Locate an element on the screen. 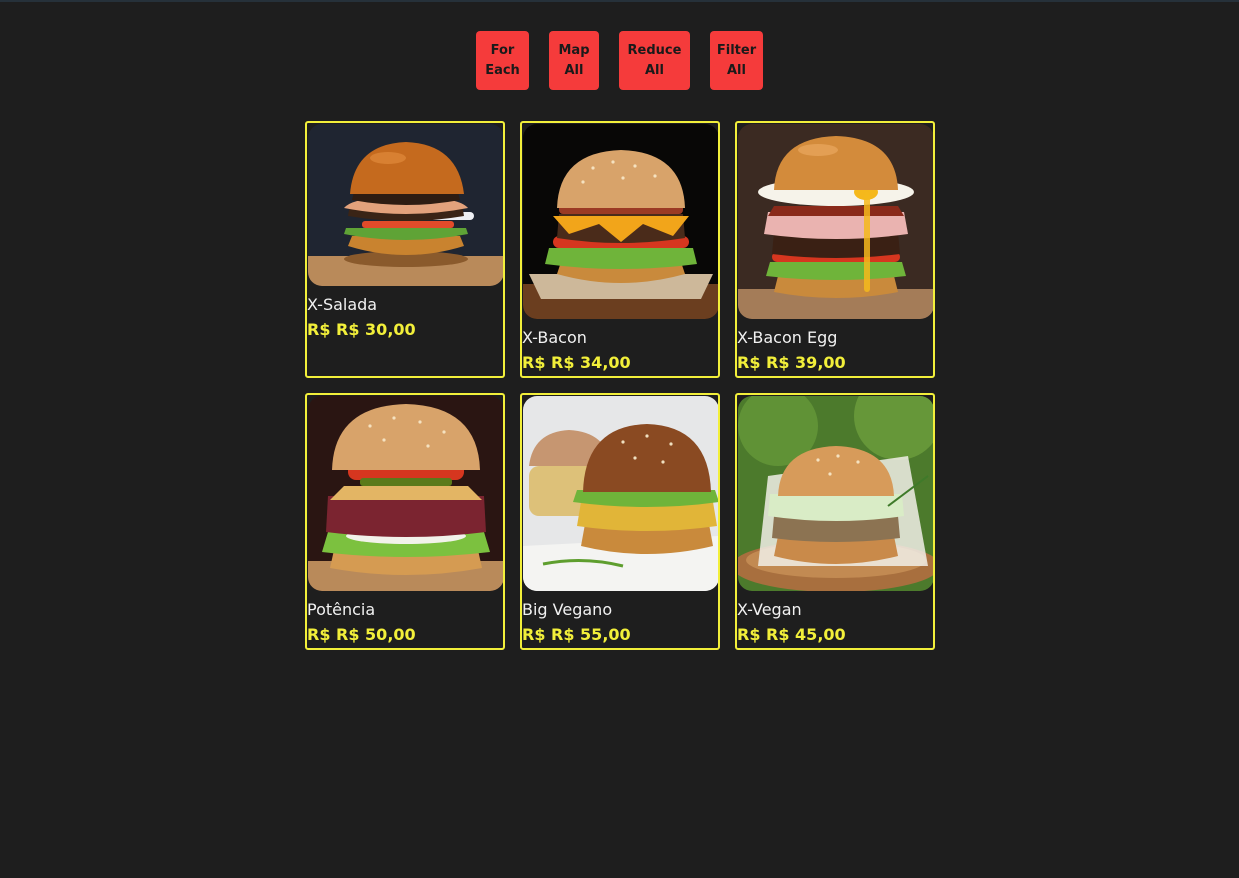 Image resolution: width=1239 pixels, height=878 pixels. product-name: Big Vegano is located at coordinates (567, 609).